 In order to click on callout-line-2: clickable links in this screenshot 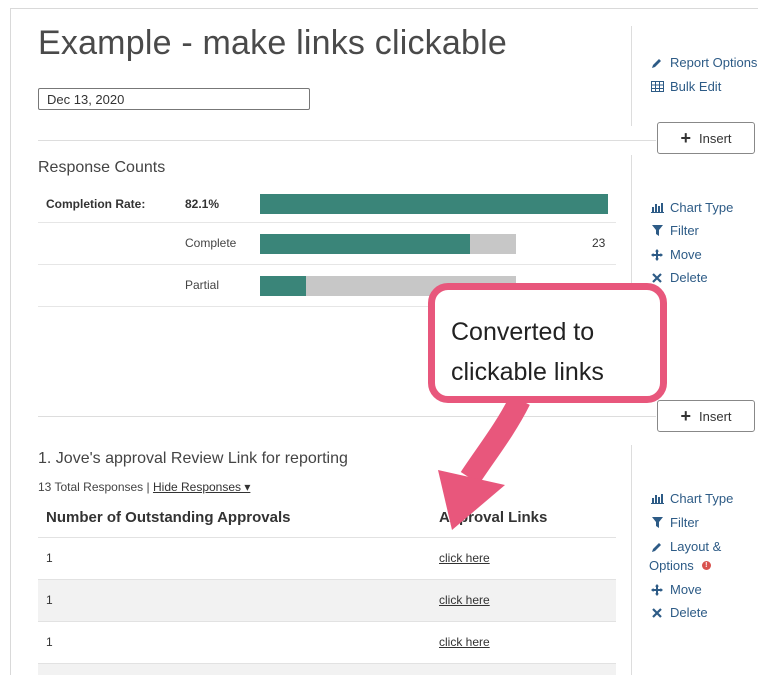, I will do `click(527, 372)`.